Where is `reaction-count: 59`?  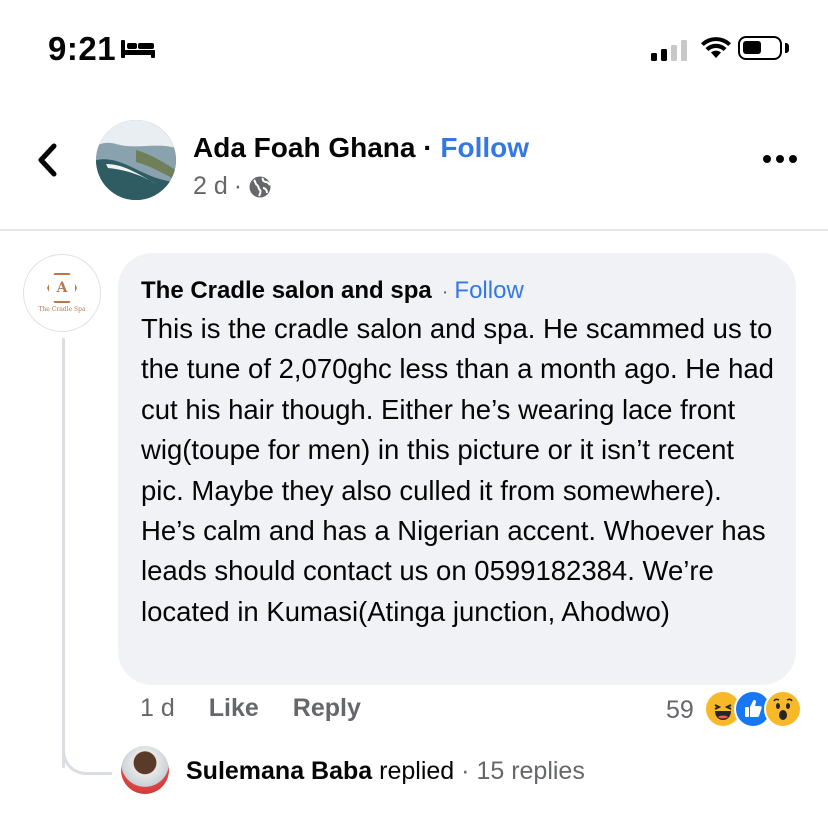
reaction-count: 59 is located at coordinates (680, 710).